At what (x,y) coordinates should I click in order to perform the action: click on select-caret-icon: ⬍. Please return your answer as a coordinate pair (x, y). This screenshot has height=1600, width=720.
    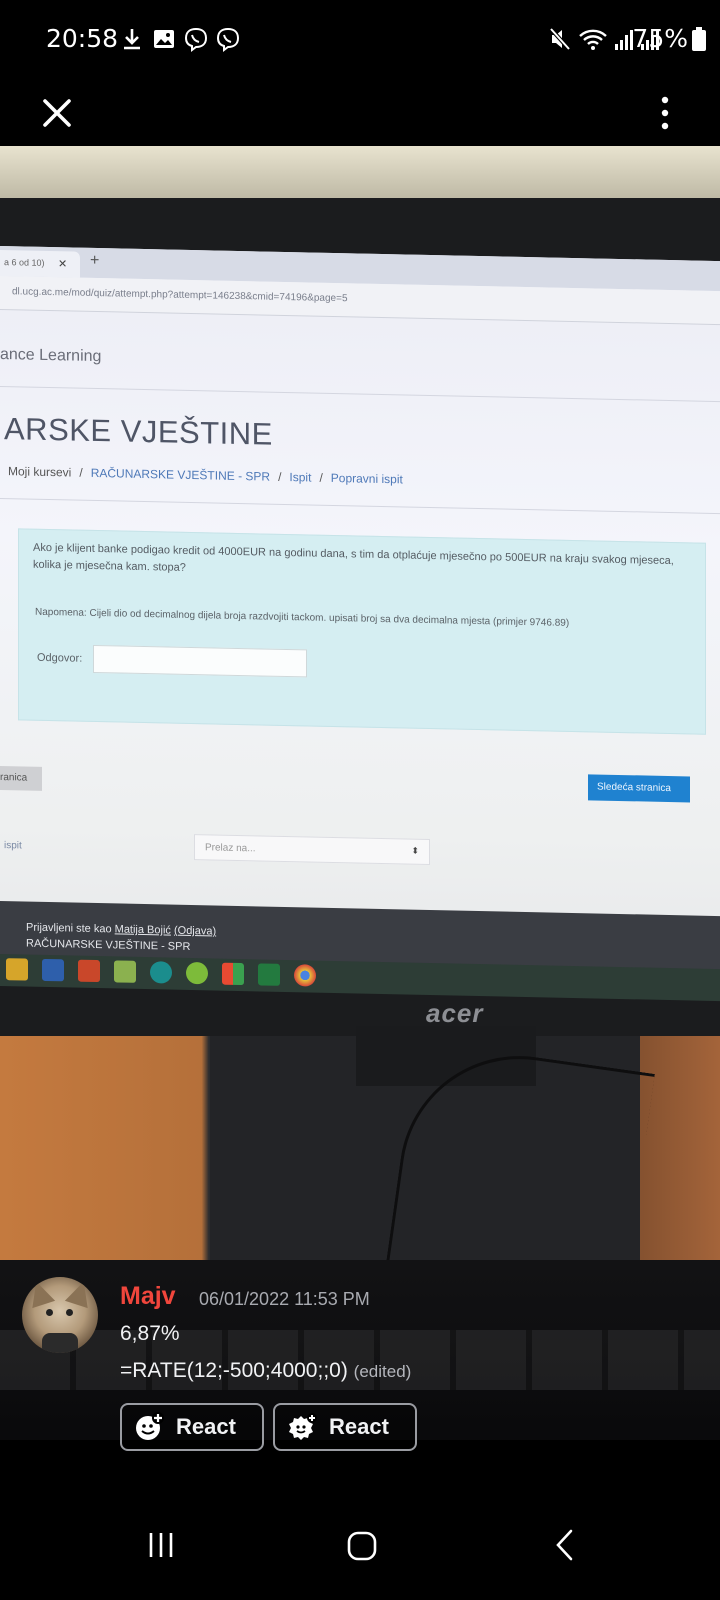
    Looking at the image, I should click on (415, 850).